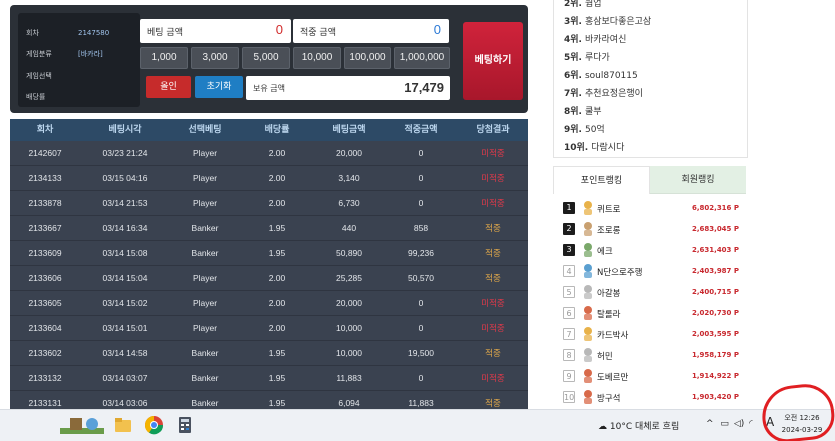 The width and height of the screenshot is (835, 441). I want to click on info-row-category: 게임분류 [바카라], so click(64, 54).